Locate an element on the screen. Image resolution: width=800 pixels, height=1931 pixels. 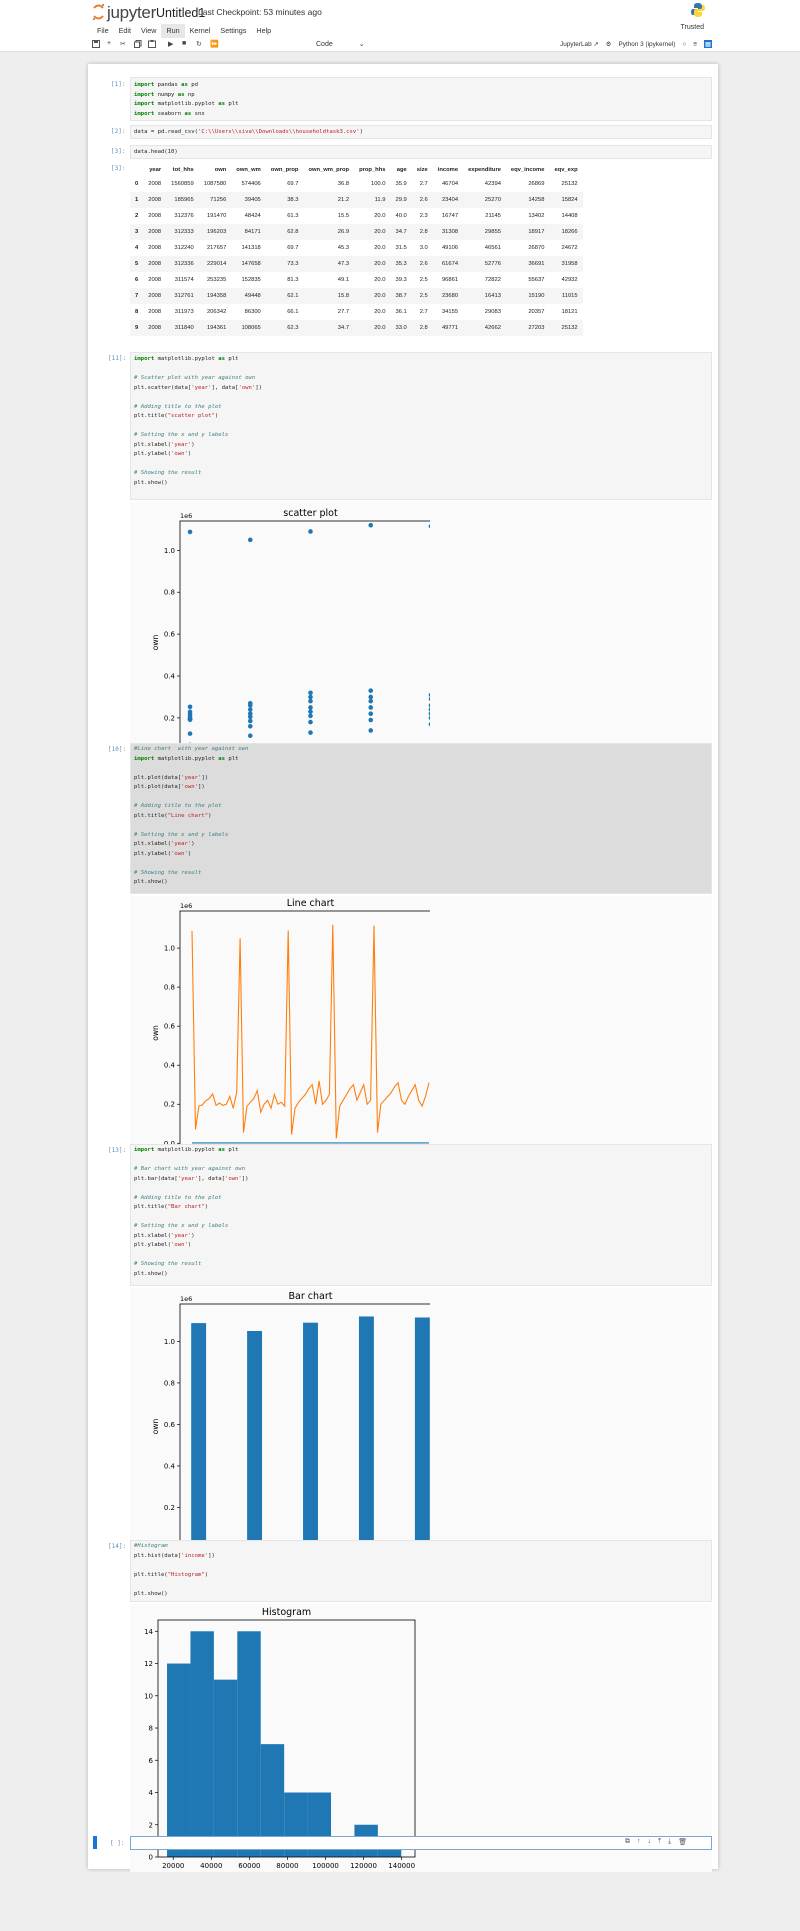
table-cell: 31.5 is located at coordinates (401, 248).